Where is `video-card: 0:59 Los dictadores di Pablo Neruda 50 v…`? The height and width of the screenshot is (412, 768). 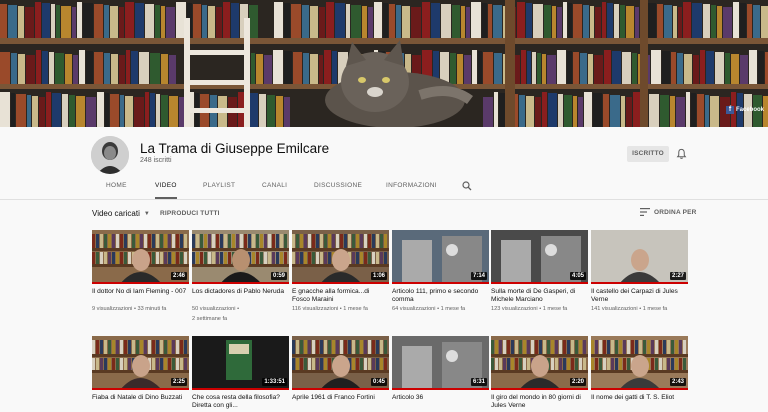
video-card: 0:59 Los dictadores di Pablo Neruda 50 v… is located at coordinates (240, 276).